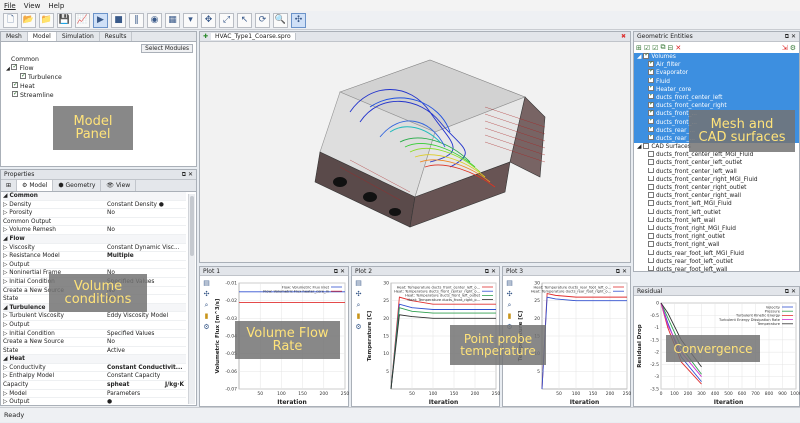  What do you see at coordinates (101, 86) in the screenshot?
I see `model-tree-heat: Heat` at bounding box center [101, 86].